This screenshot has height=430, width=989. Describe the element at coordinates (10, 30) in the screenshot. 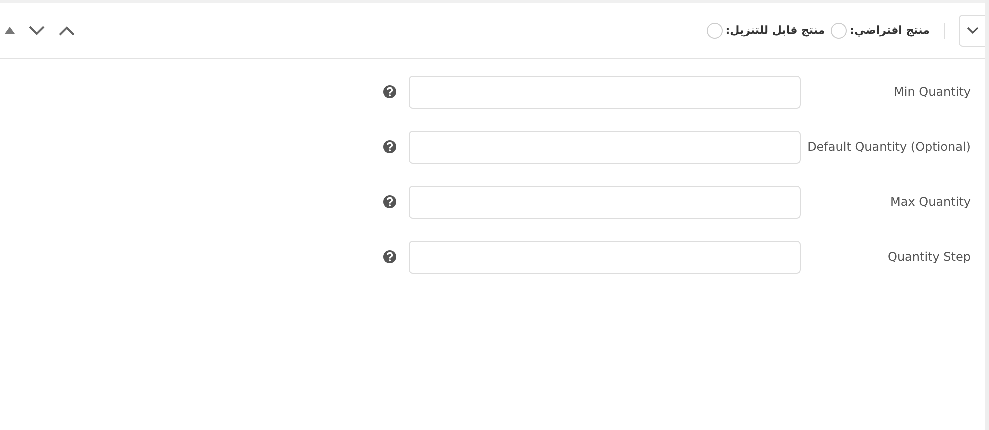

I see `triangle-up-icon` at that location.